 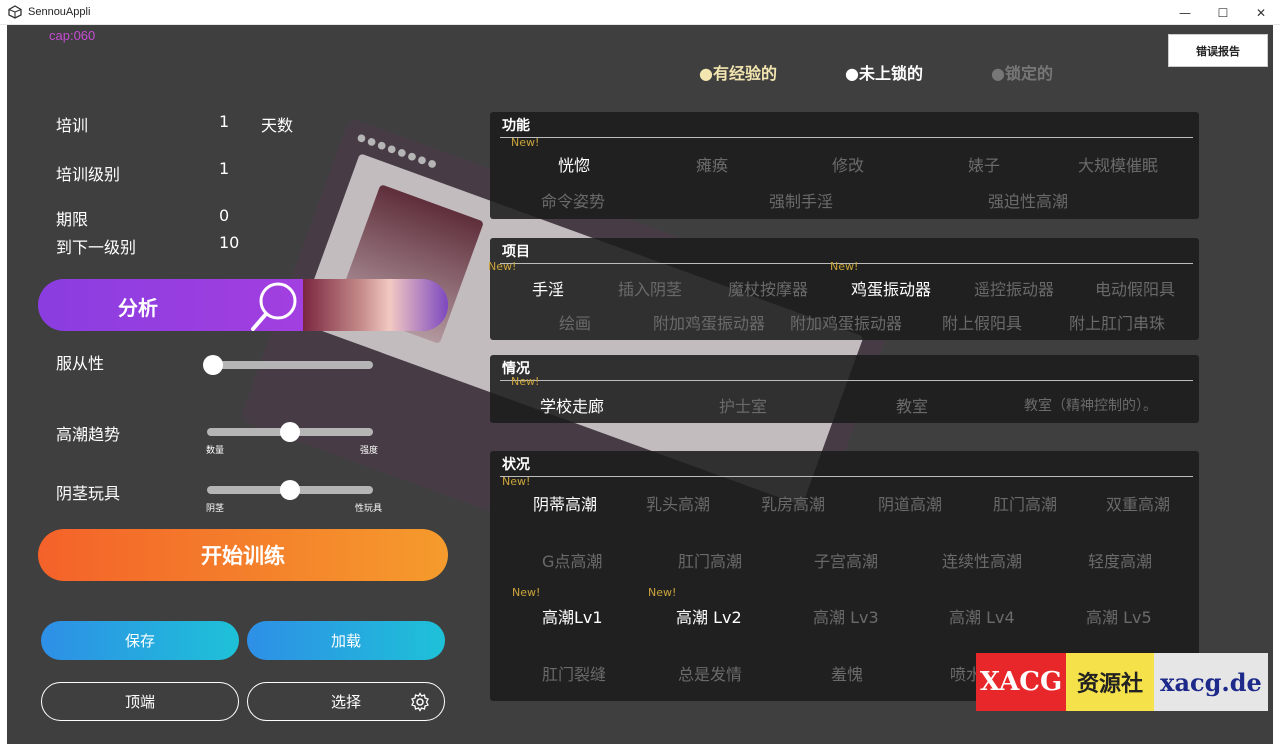 I want to click on obedience-slider-track, so click(x=290, y=365).